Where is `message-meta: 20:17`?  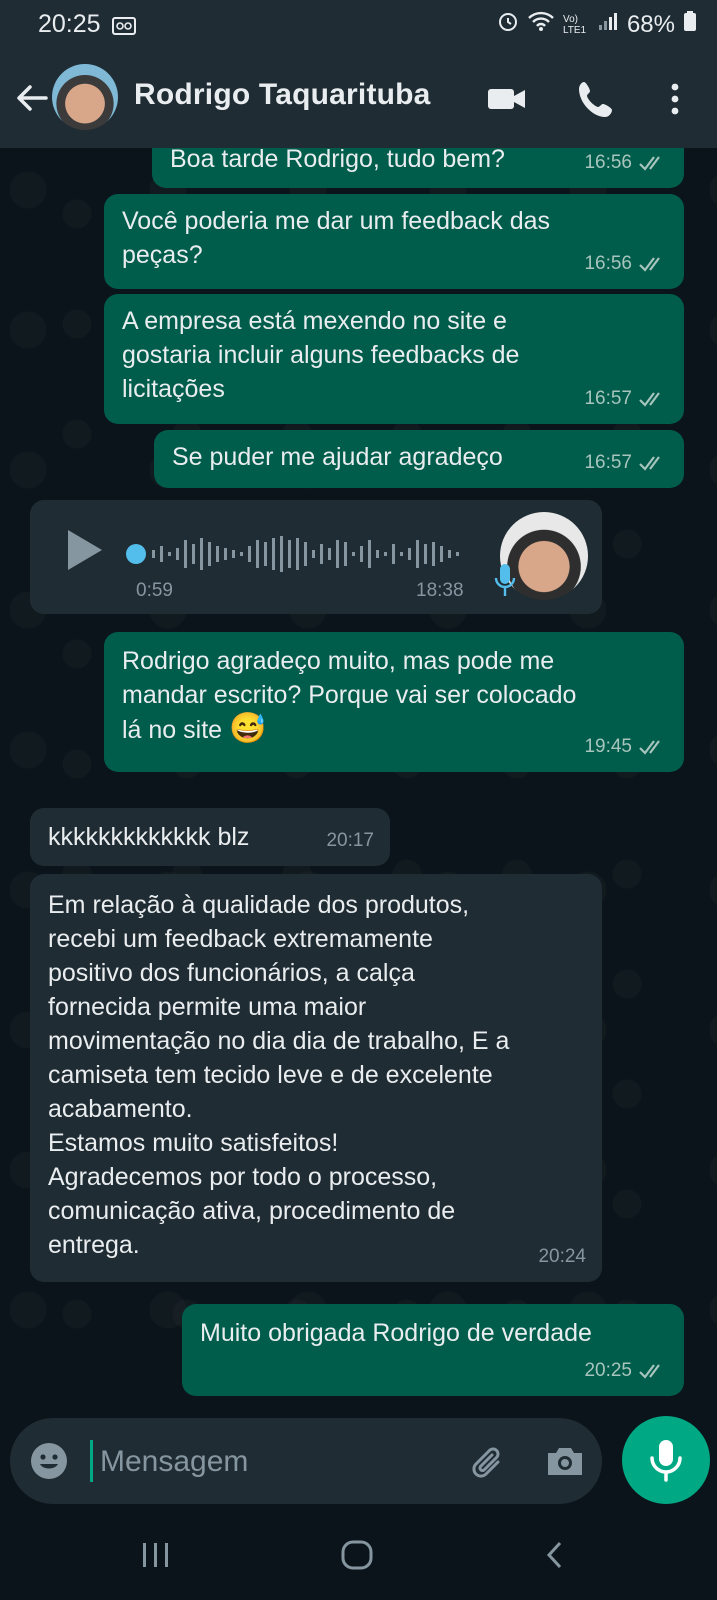
message-meta: 20:17 is located at coordinates (350, 841).